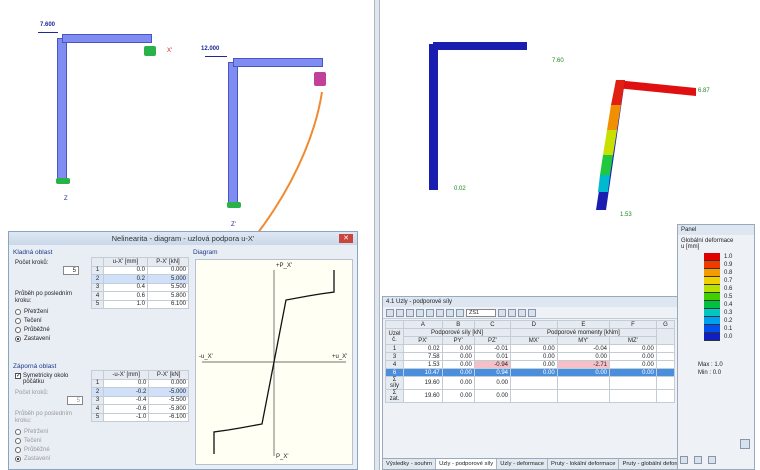 This screenshot has width=760, height=470. I want to click on frame1-column-deformed, so click(433, 117).